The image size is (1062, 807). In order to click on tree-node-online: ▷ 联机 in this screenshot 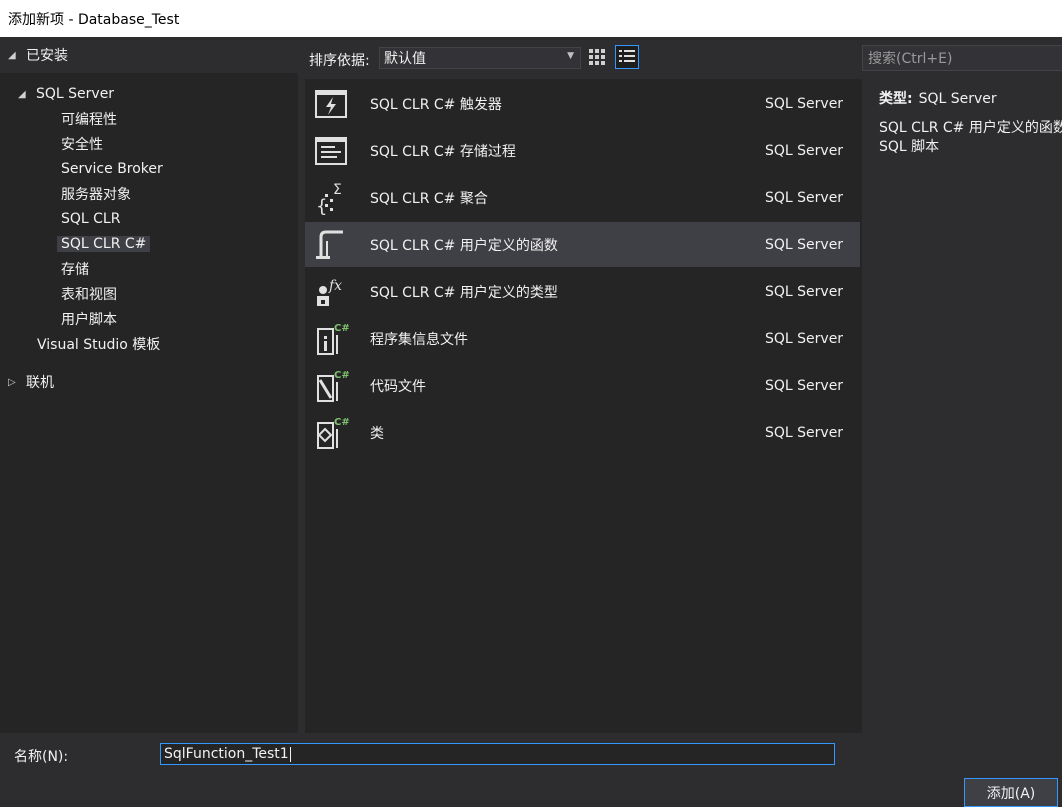, I will do `click(31, 382)`.